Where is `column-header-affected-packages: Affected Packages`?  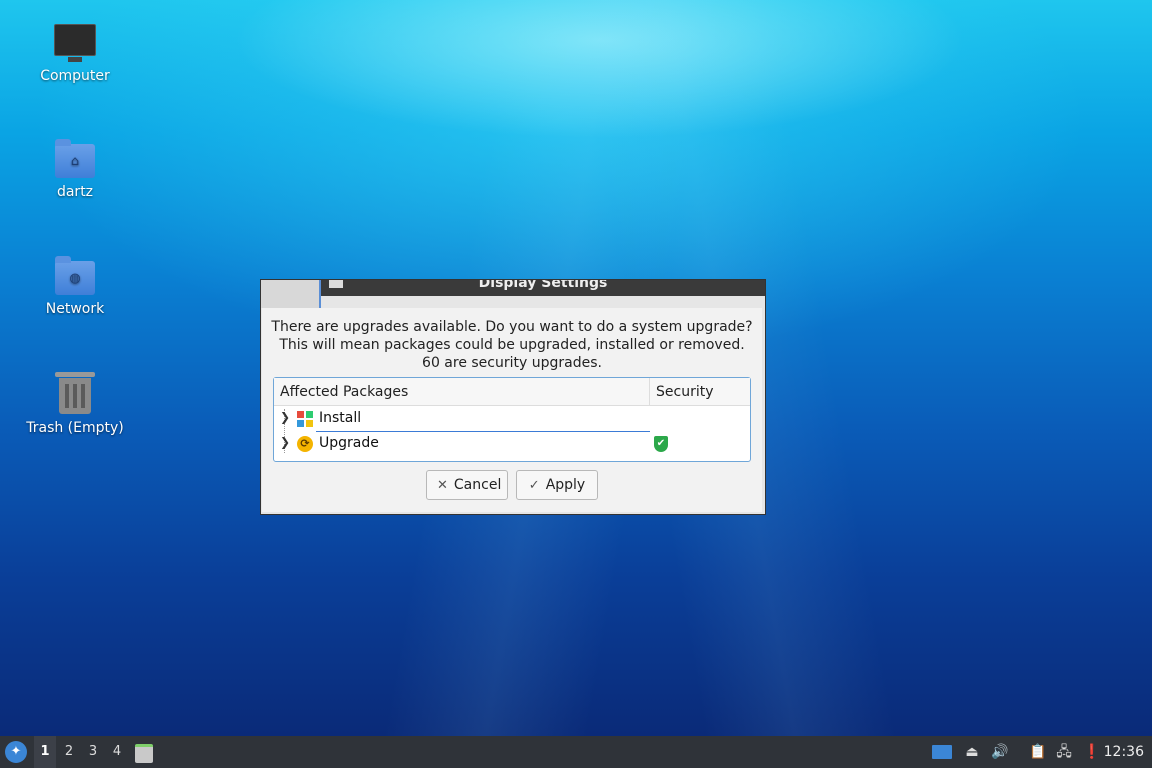
column-header-affected-packages: Affected Packages is located at coordinates (462, 392).